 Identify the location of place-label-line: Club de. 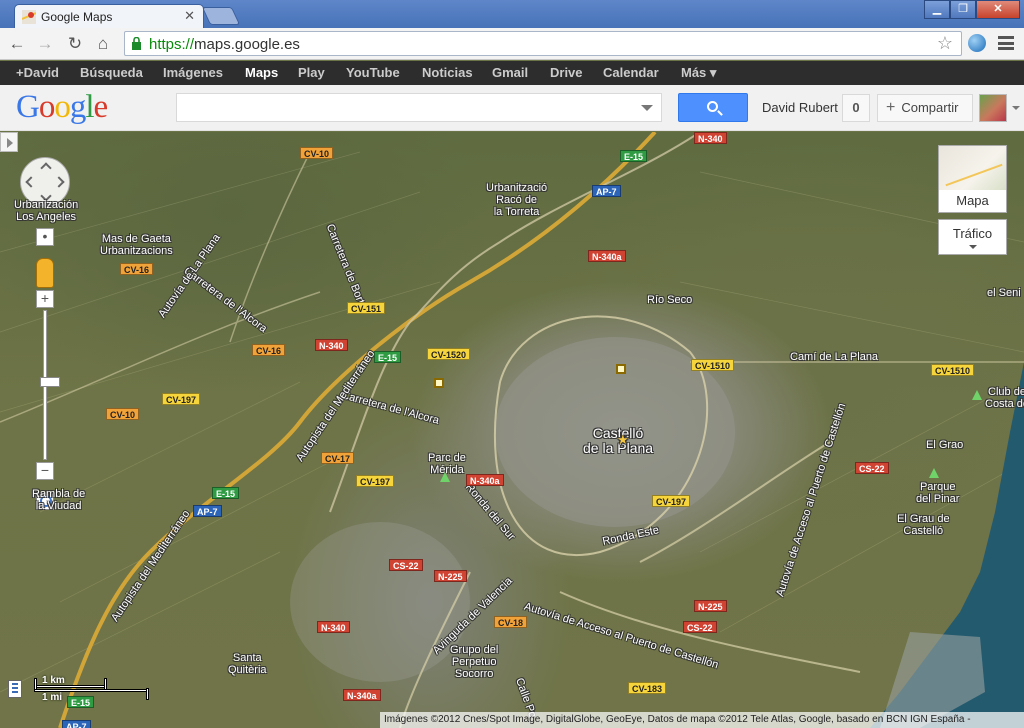
(1006, 392).